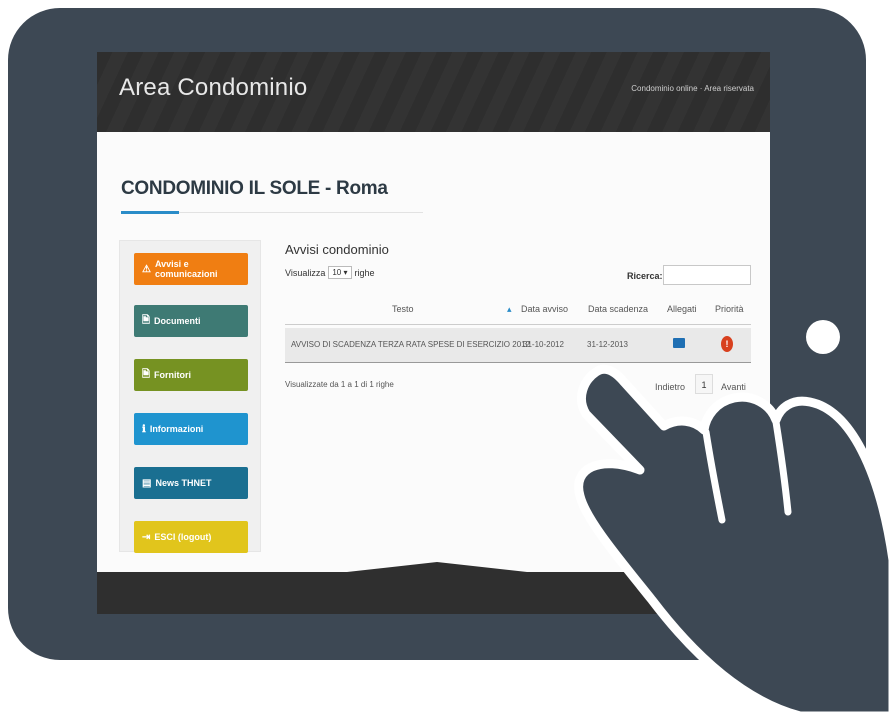 This screenshot has height=716, width=893. I want to click on column-header-testo: Testo, so click(403, 309).